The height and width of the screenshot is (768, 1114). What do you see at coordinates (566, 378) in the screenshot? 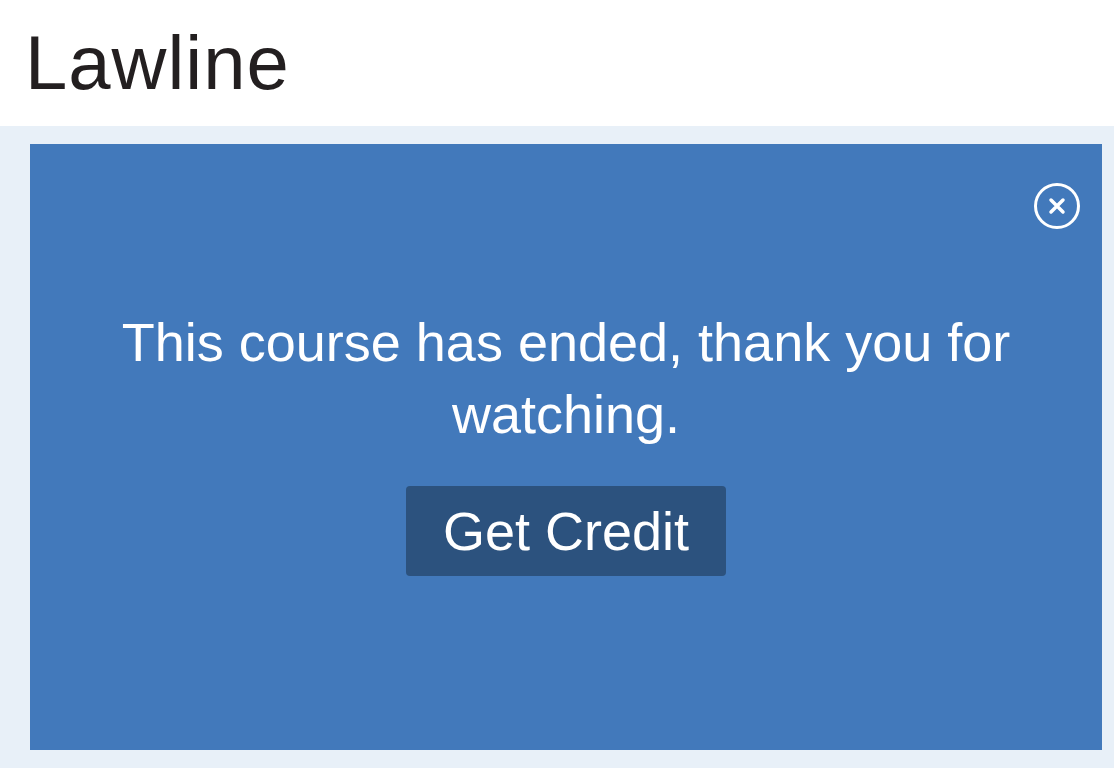
I see `notice-message: This course has ended, thank you for watching.` at bounding box center [566, 378].